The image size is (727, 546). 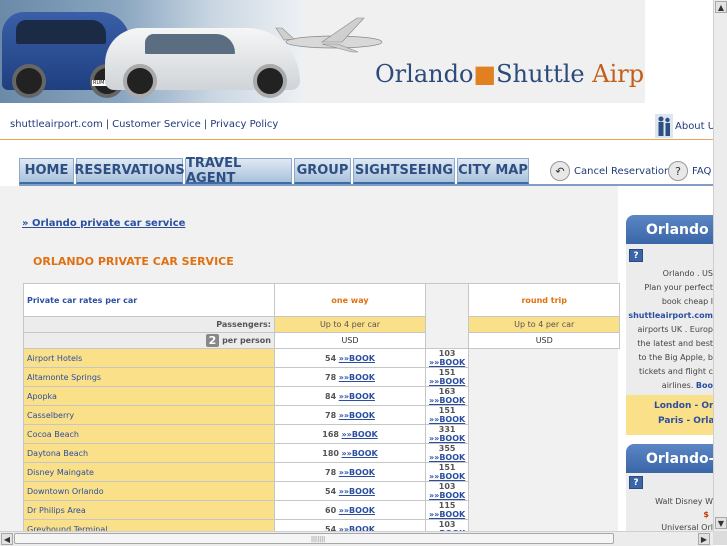 What do you see at coordinates (684, 501) in the screenshot?
I see `sidebar-line: Walt Disney W` at bounding box center [684, 501].